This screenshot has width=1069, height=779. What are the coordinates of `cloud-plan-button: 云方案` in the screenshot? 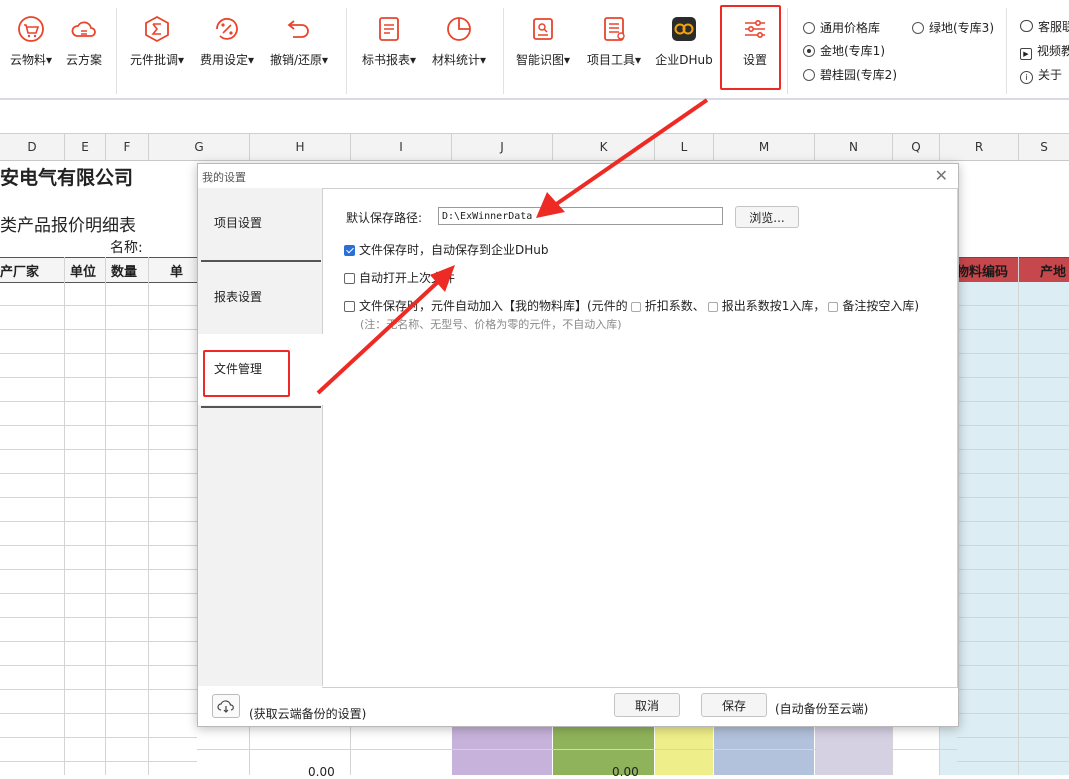 It's located at (84, 41).